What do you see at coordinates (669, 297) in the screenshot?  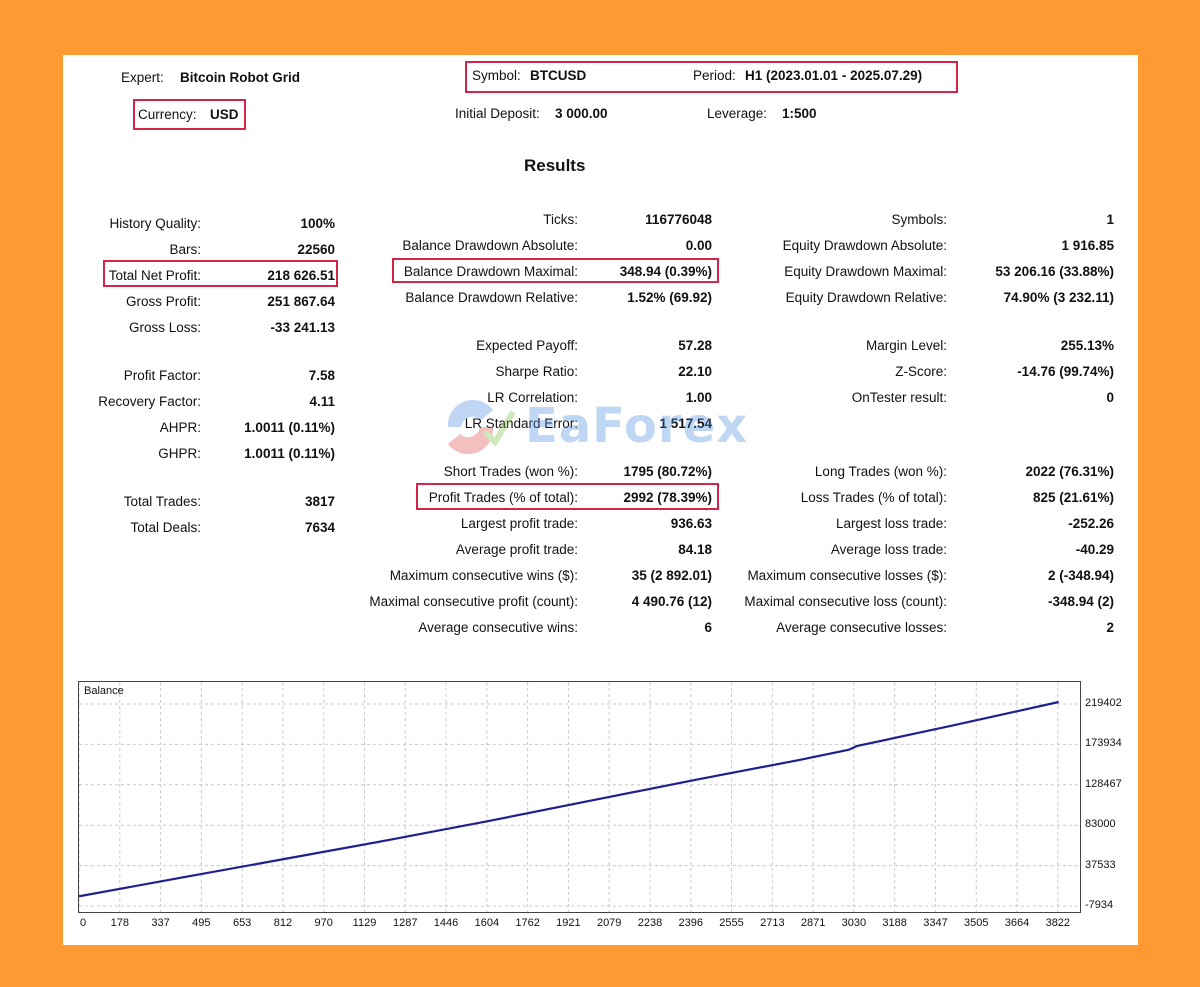 I see `col2-stat-value: 1.52% (69.92)` at bounding box center [669, 297].